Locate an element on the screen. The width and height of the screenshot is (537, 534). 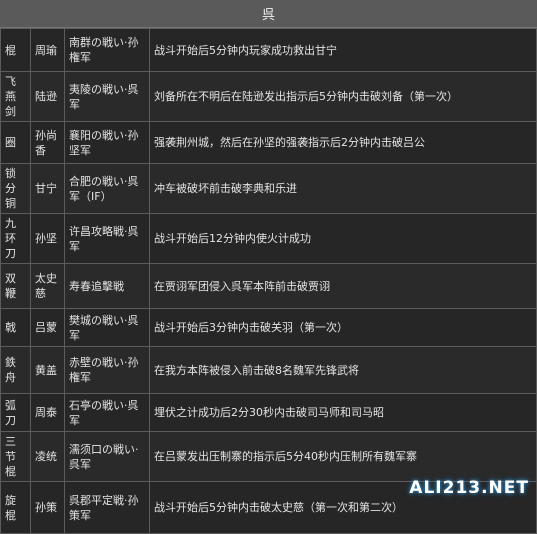
table-row: 弧刀 周泰 石亭の戦い·呉军 埋伏之计成功后2分30秒内击破司马师和司马昭 is located at coordinates (268, 412).